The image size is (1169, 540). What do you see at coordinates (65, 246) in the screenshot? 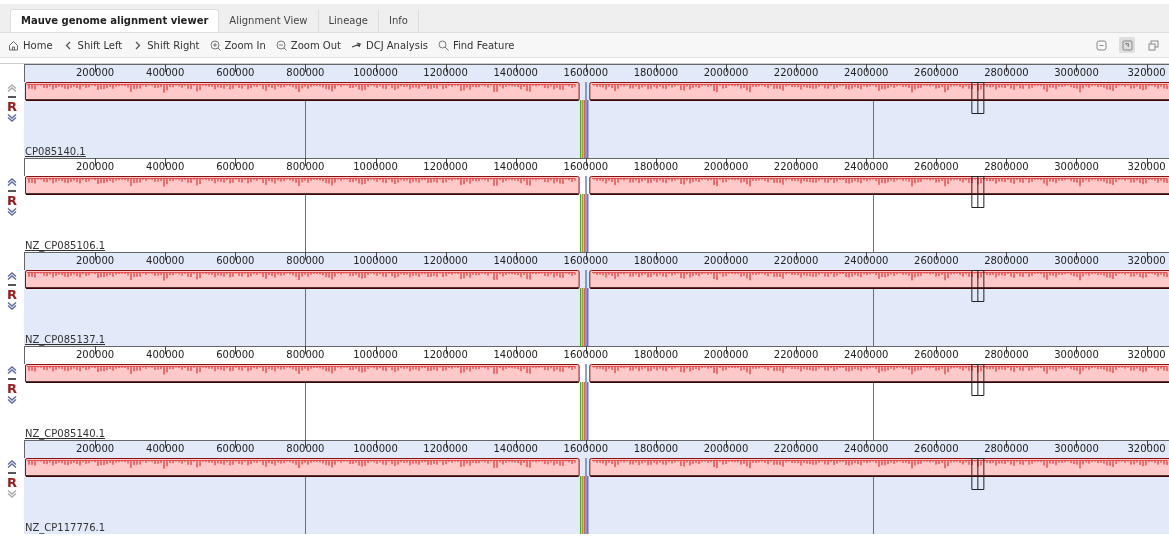
I see `genome-name: NZ_CP085106.1` at bounding box center [65, 246].